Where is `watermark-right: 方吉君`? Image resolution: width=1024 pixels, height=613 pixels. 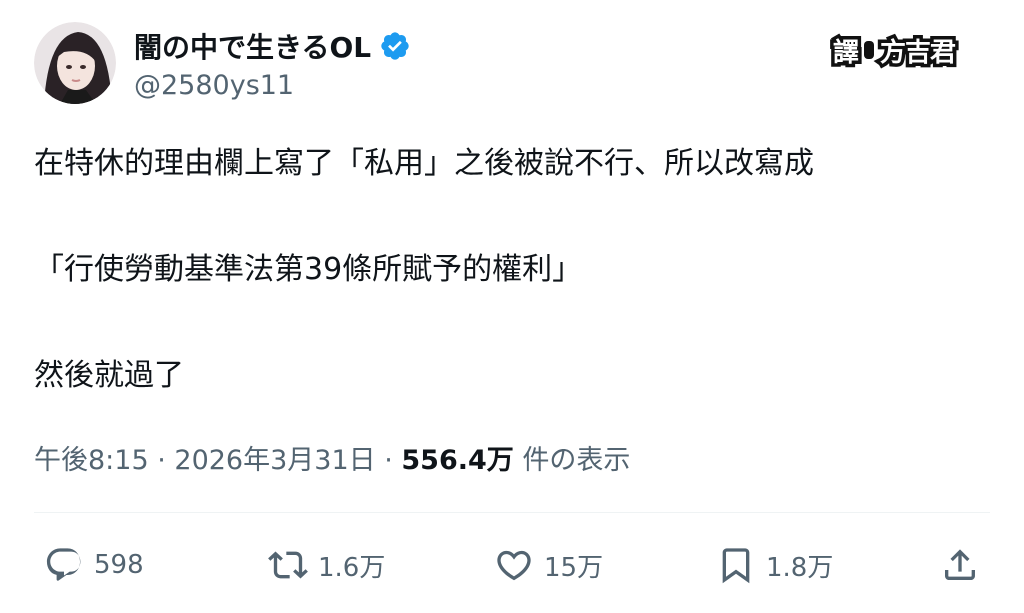 watermark-right: 方吉君 is located at coordinates (918, 52).